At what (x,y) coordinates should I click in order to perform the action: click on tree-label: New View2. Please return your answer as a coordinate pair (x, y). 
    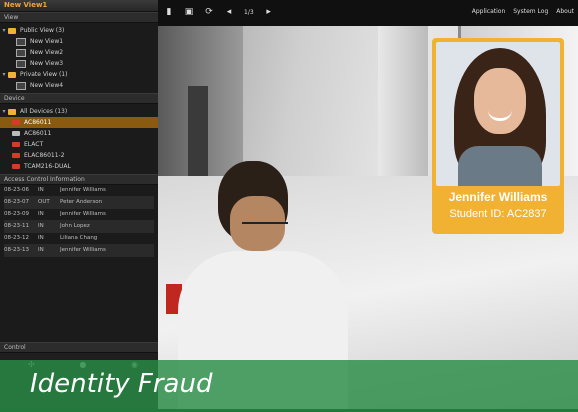
    Looking at the image, I should click on (47, 52).